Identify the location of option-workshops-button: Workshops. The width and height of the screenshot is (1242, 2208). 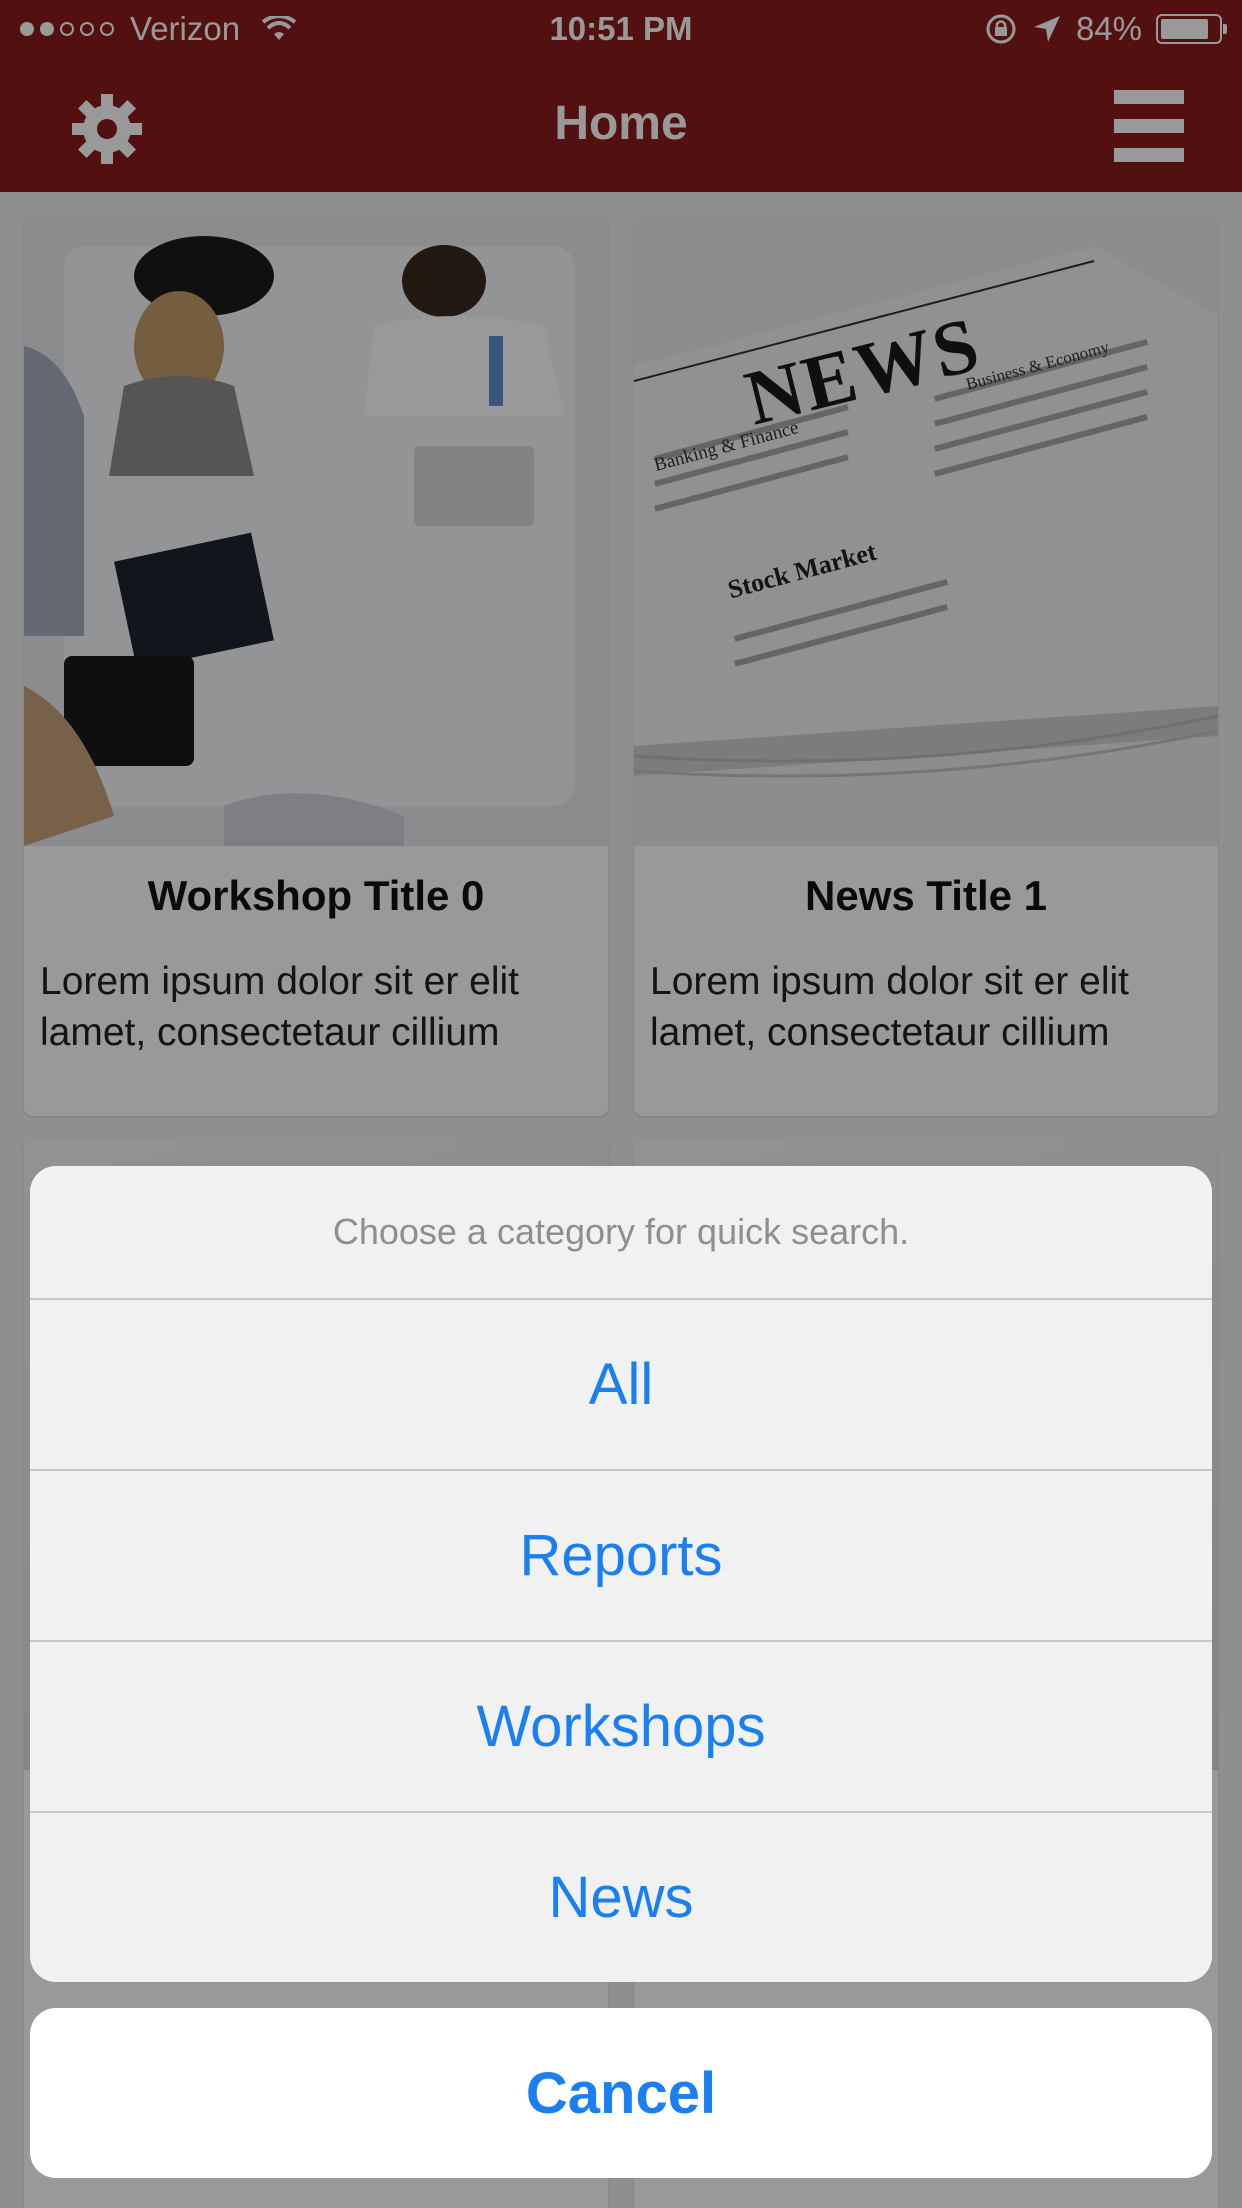
(621, 1725).